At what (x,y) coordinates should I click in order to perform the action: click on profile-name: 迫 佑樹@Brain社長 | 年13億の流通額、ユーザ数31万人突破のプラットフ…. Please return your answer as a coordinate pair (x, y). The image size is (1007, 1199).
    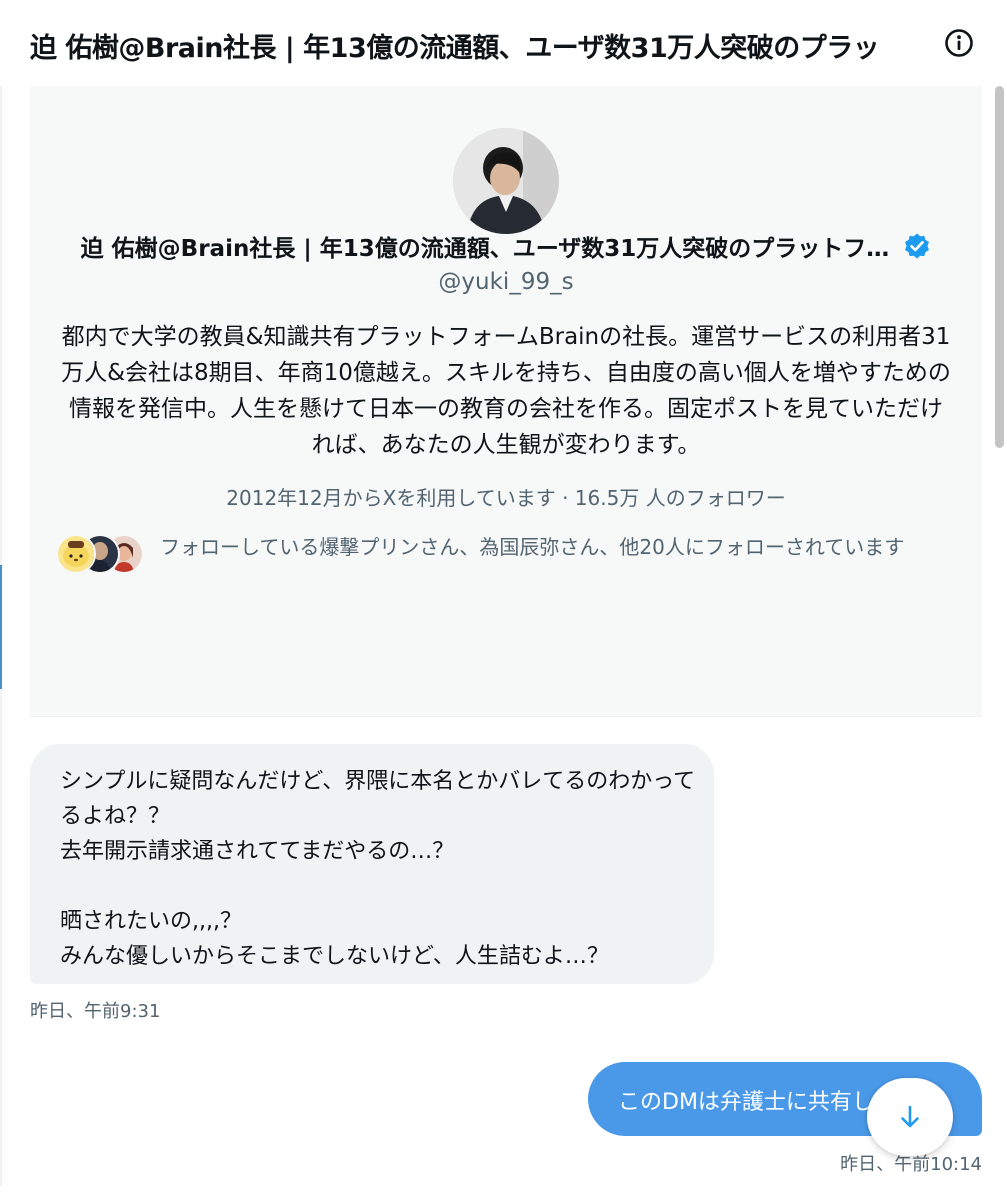
    Looking at the image, I should click on (485, 246).